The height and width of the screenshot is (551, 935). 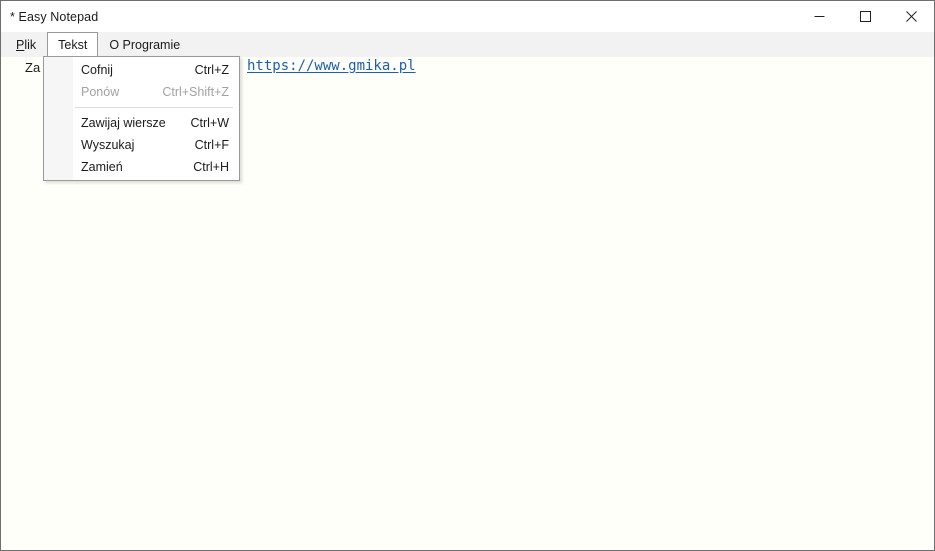 I want to click on minimize-button, so click(x=819, y=16).